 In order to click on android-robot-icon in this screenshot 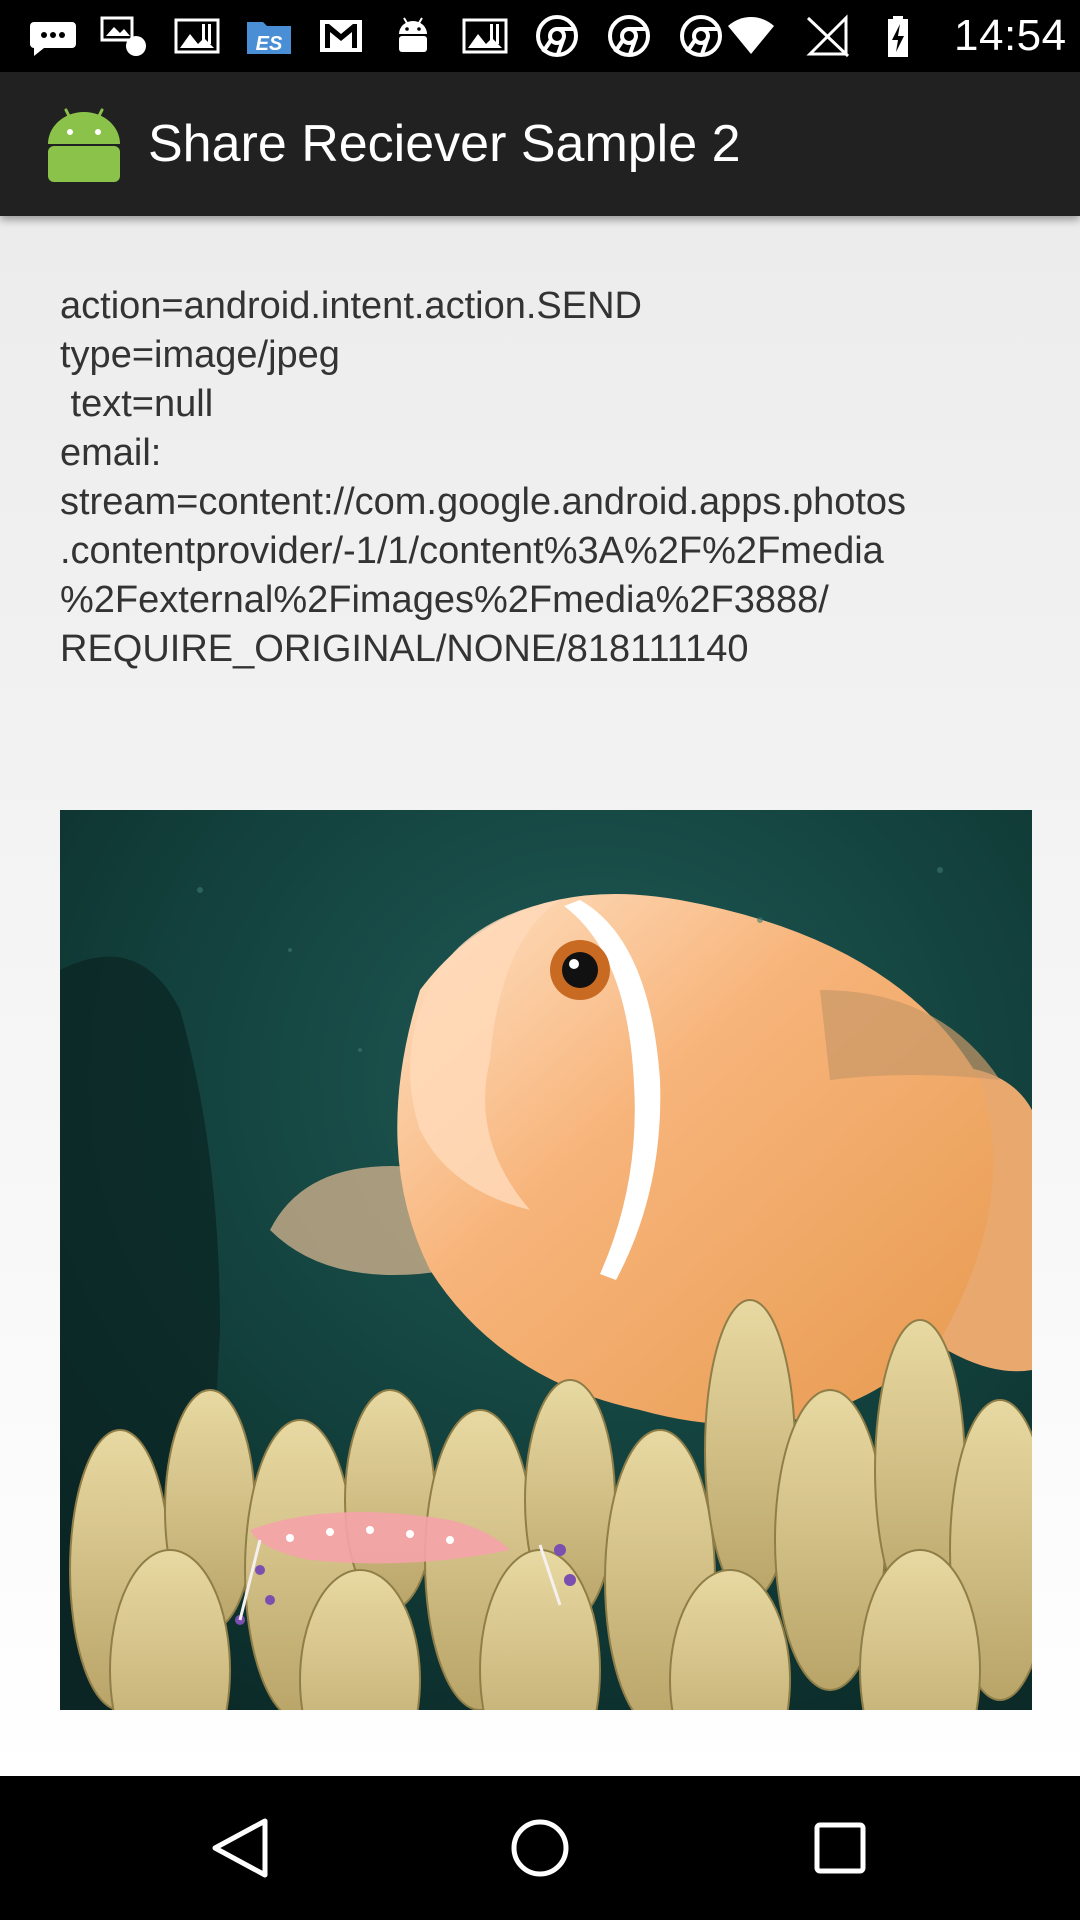, I will do `click(84, 145)`.